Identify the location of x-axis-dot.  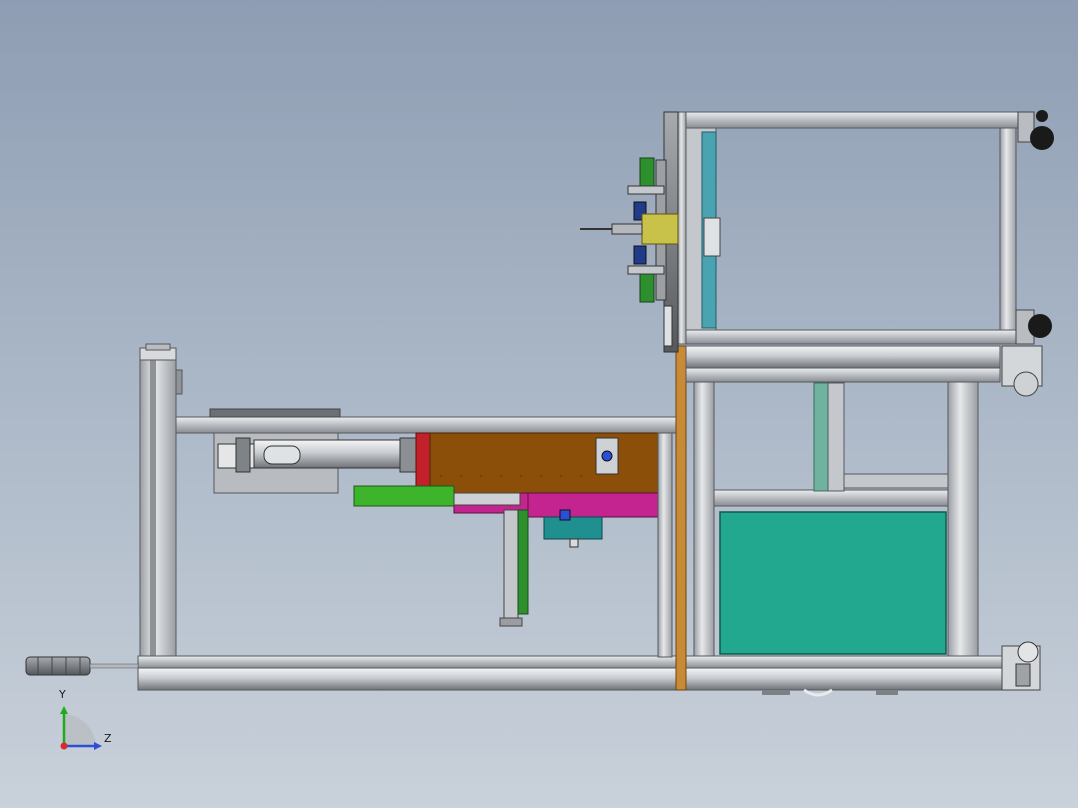
(64, 746).